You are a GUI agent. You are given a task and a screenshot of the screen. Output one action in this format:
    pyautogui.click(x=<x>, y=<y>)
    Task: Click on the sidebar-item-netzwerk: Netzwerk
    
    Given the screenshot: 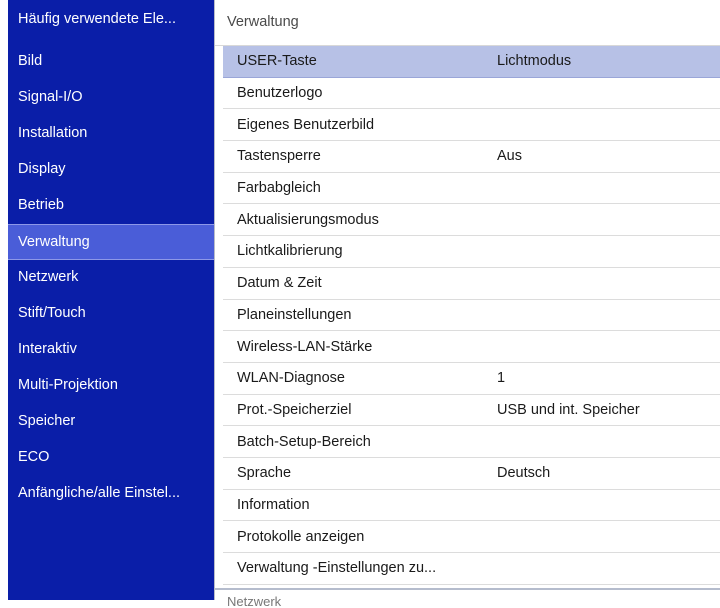 What is the action you would take?
    pyautogui.click(x=111, y=278)
    